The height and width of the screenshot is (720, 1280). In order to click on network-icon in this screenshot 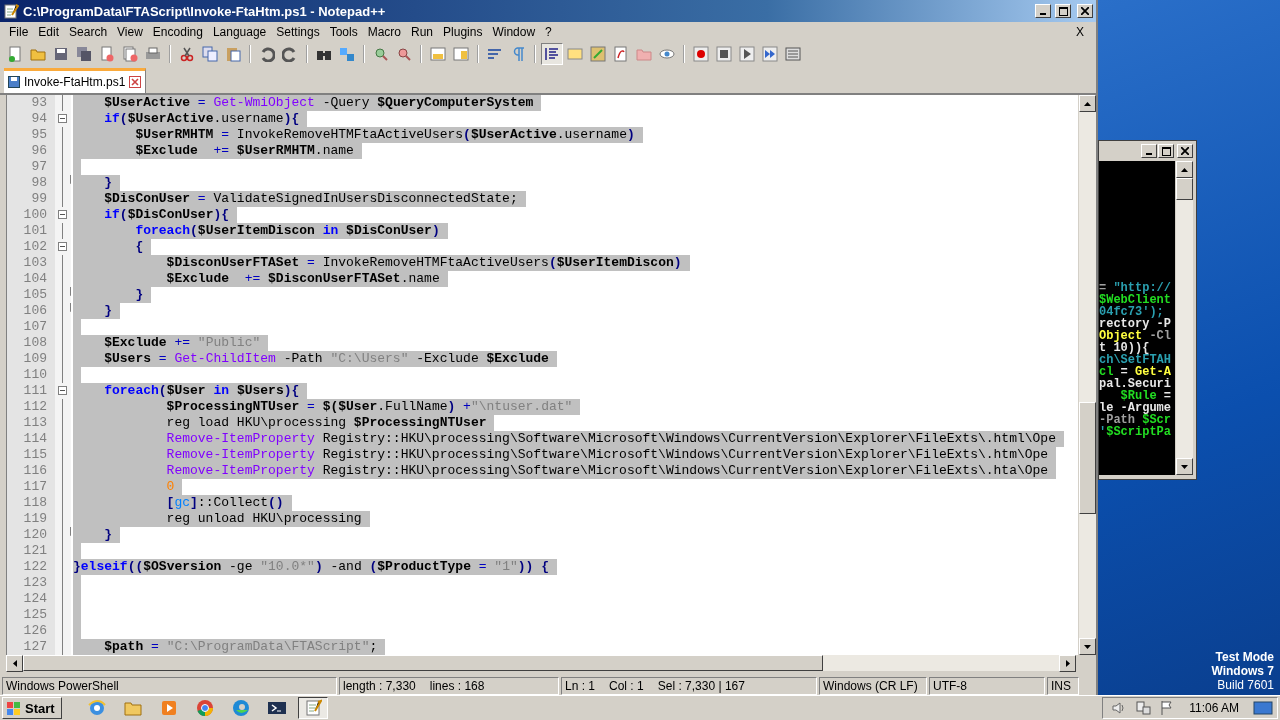, I will do `click(1143, 708)`.